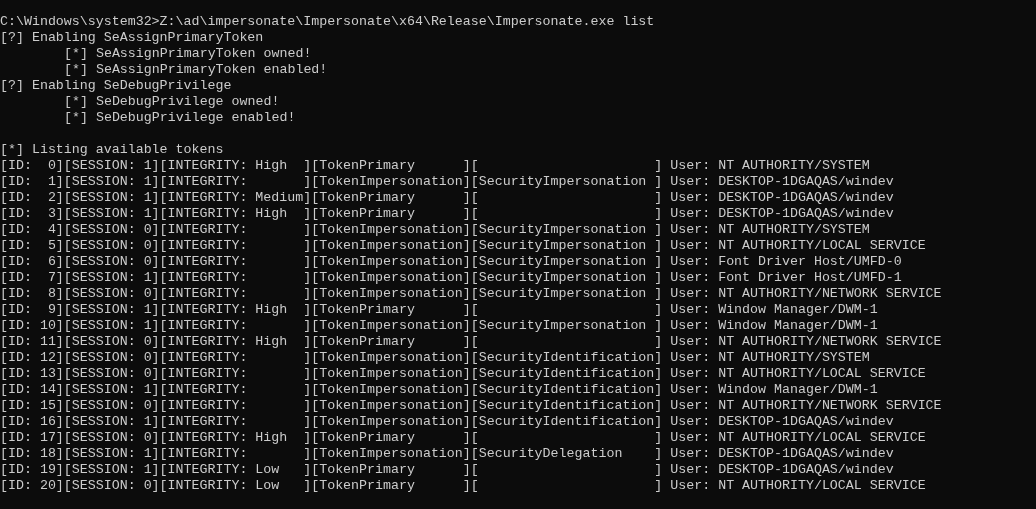 The image size is (1036, 509). I want to click on console-line: [ID: 5][SESSION: 0][INTEGRITY: ][TokenImpersonation][SecurityImpersonation ] User: NT AUTHORITY/LOCAL SERVICE, so click(463, 246).